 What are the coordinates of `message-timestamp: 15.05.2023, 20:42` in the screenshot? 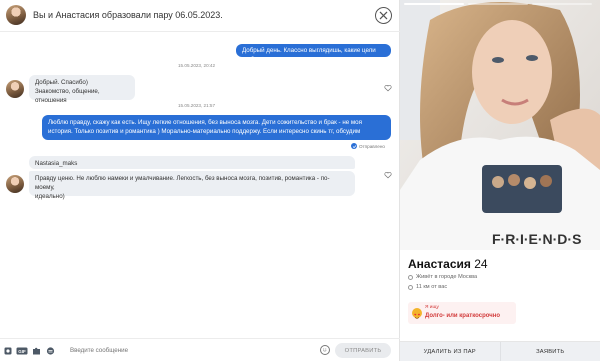 It's located at (197, 65).